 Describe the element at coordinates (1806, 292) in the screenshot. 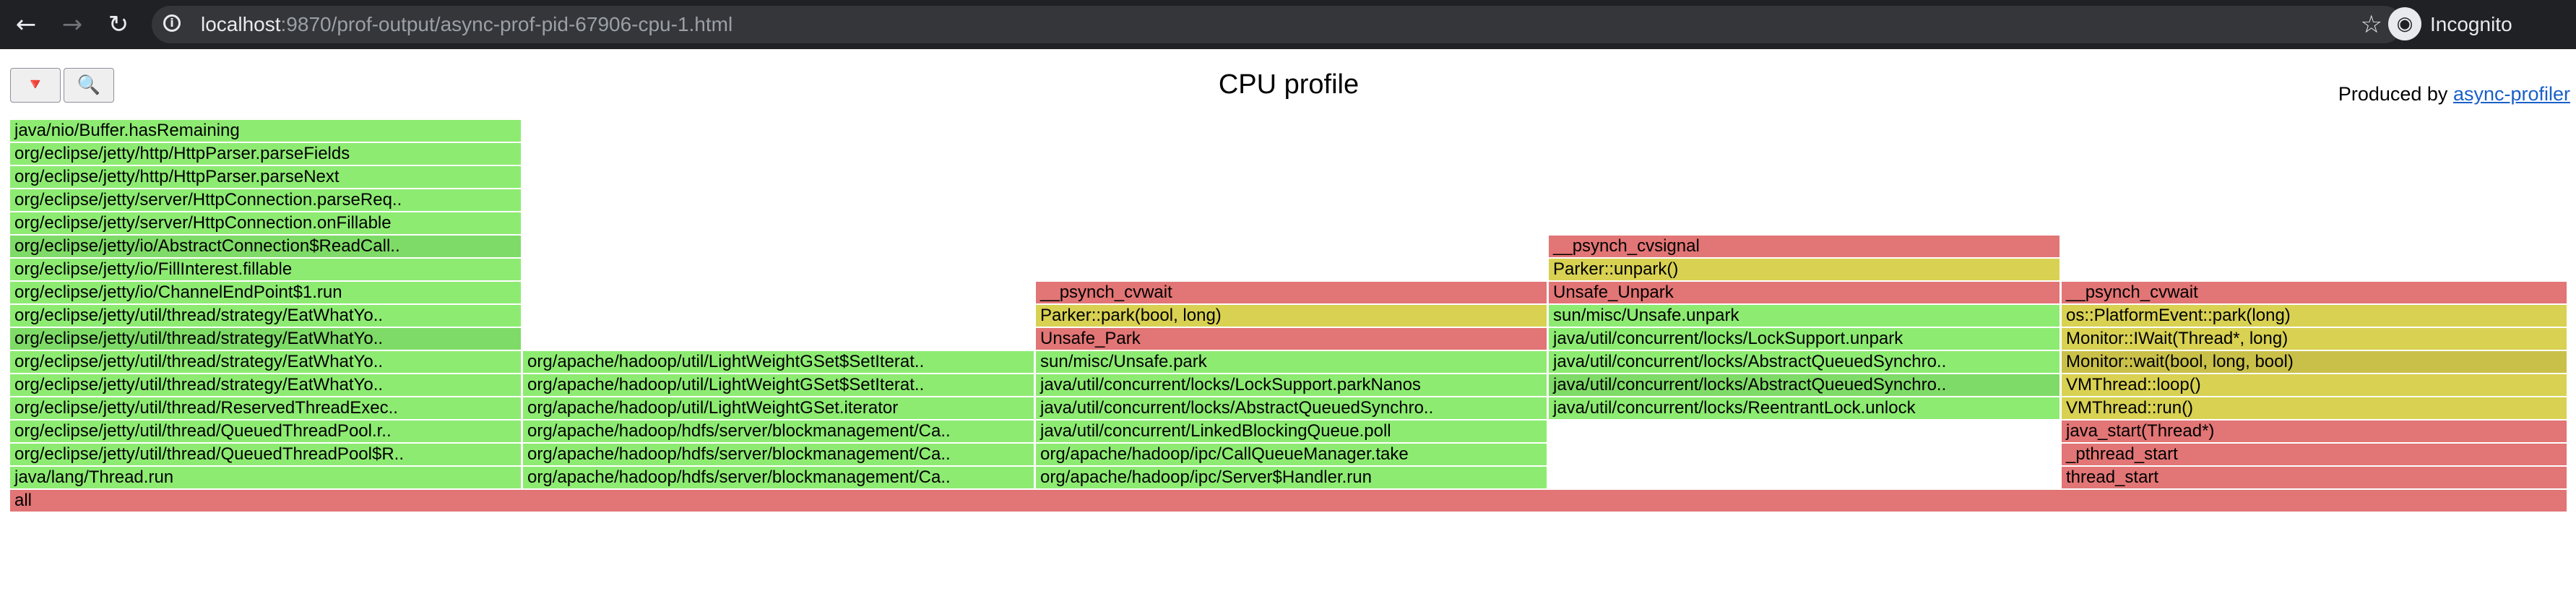

I see `flame-frame: Unsafe_Unpark` at that location.